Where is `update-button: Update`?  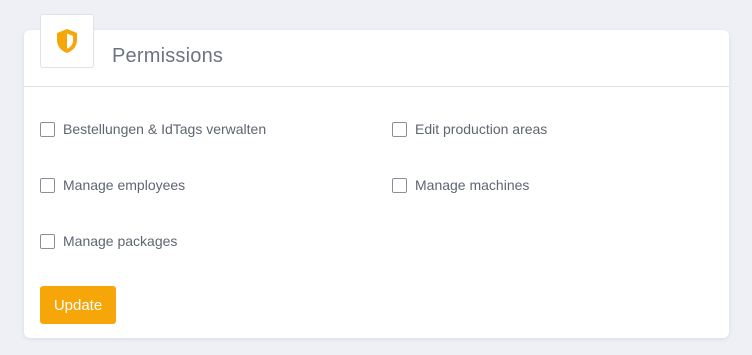
update-button: Update is located at coordinates (78, 305).